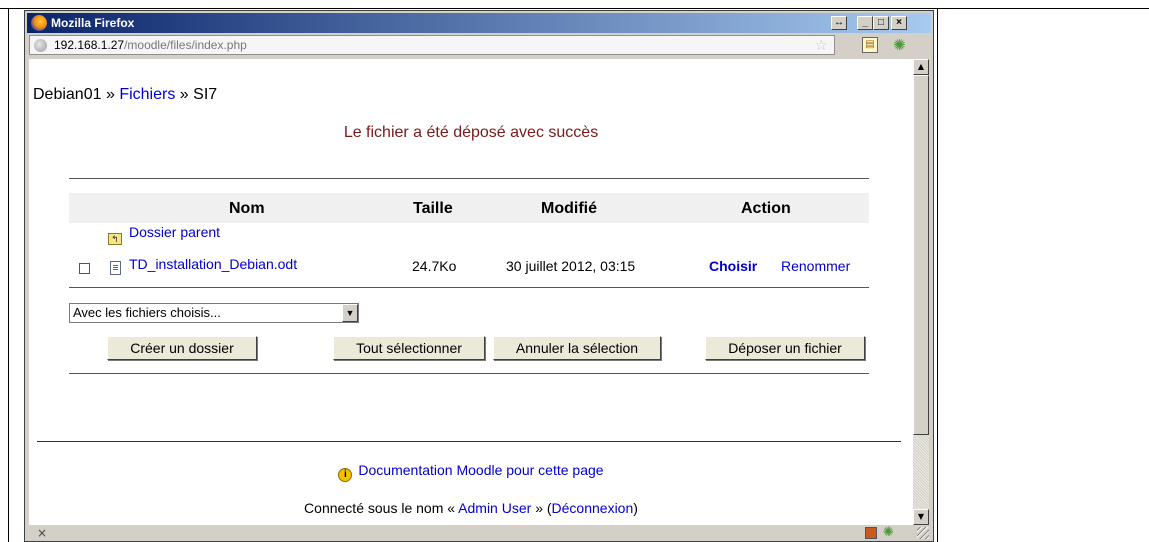 Image resolution: width=1149 pixels, height=542 pixels. I want to click on scroll-up-button: ▲, so click(921, 67).